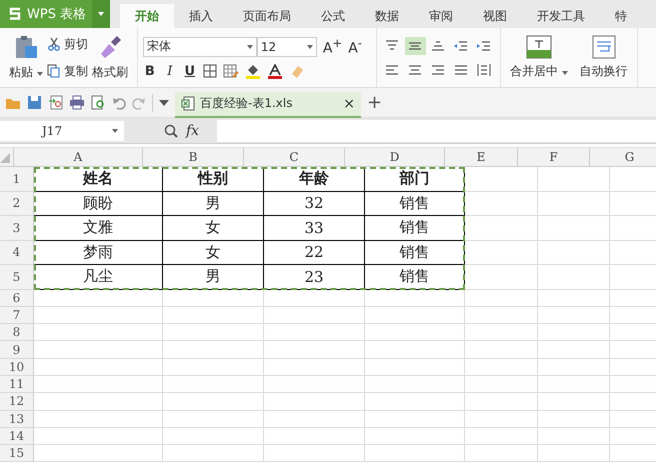 The height and width of the screenshot is (464, 656). What do you see at coordinates (395, 157) in the screenshot?
I see `column-header: D` at bounding box center [395, 157].